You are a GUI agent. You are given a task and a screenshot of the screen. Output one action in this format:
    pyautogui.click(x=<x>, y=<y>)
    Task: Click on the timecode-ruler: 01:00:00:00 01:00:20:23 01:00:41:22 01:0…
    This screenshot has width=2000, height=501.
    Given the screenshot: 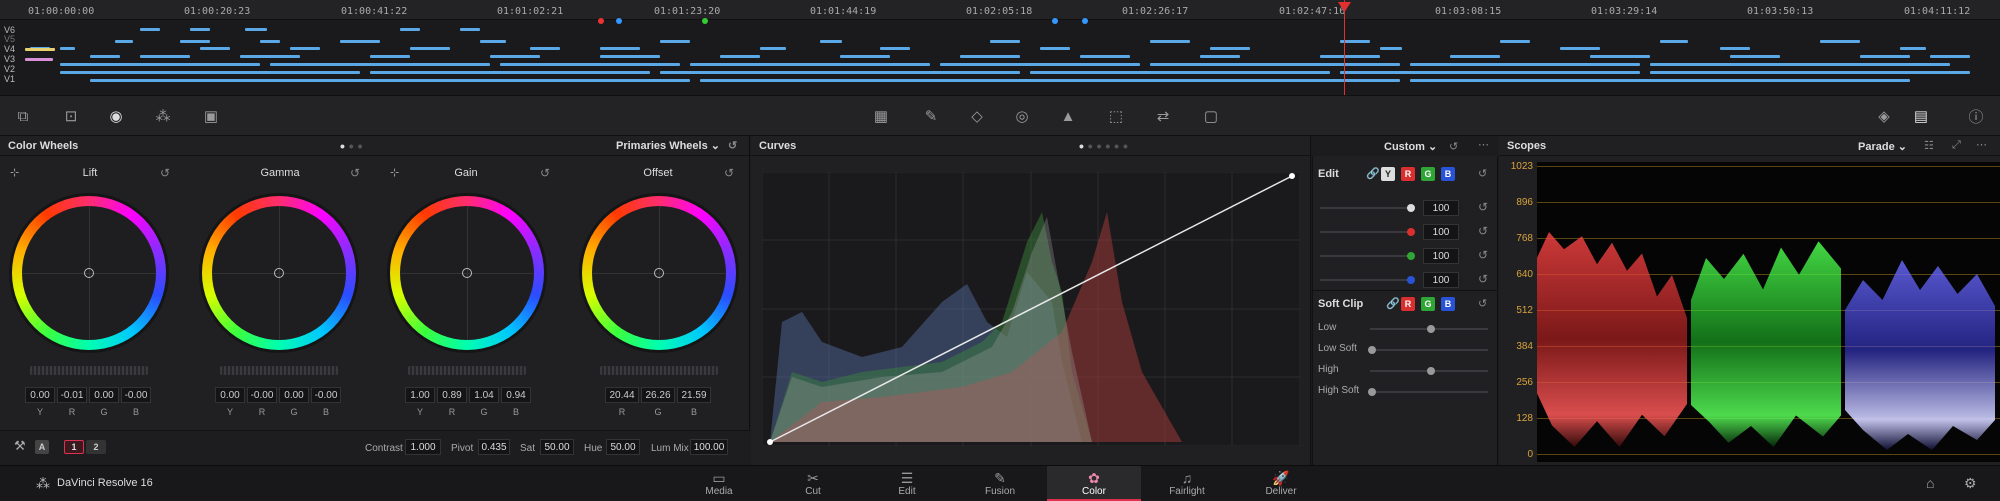 What is the action you would take?
    pyautogui.click(x=1000, y=10)
    